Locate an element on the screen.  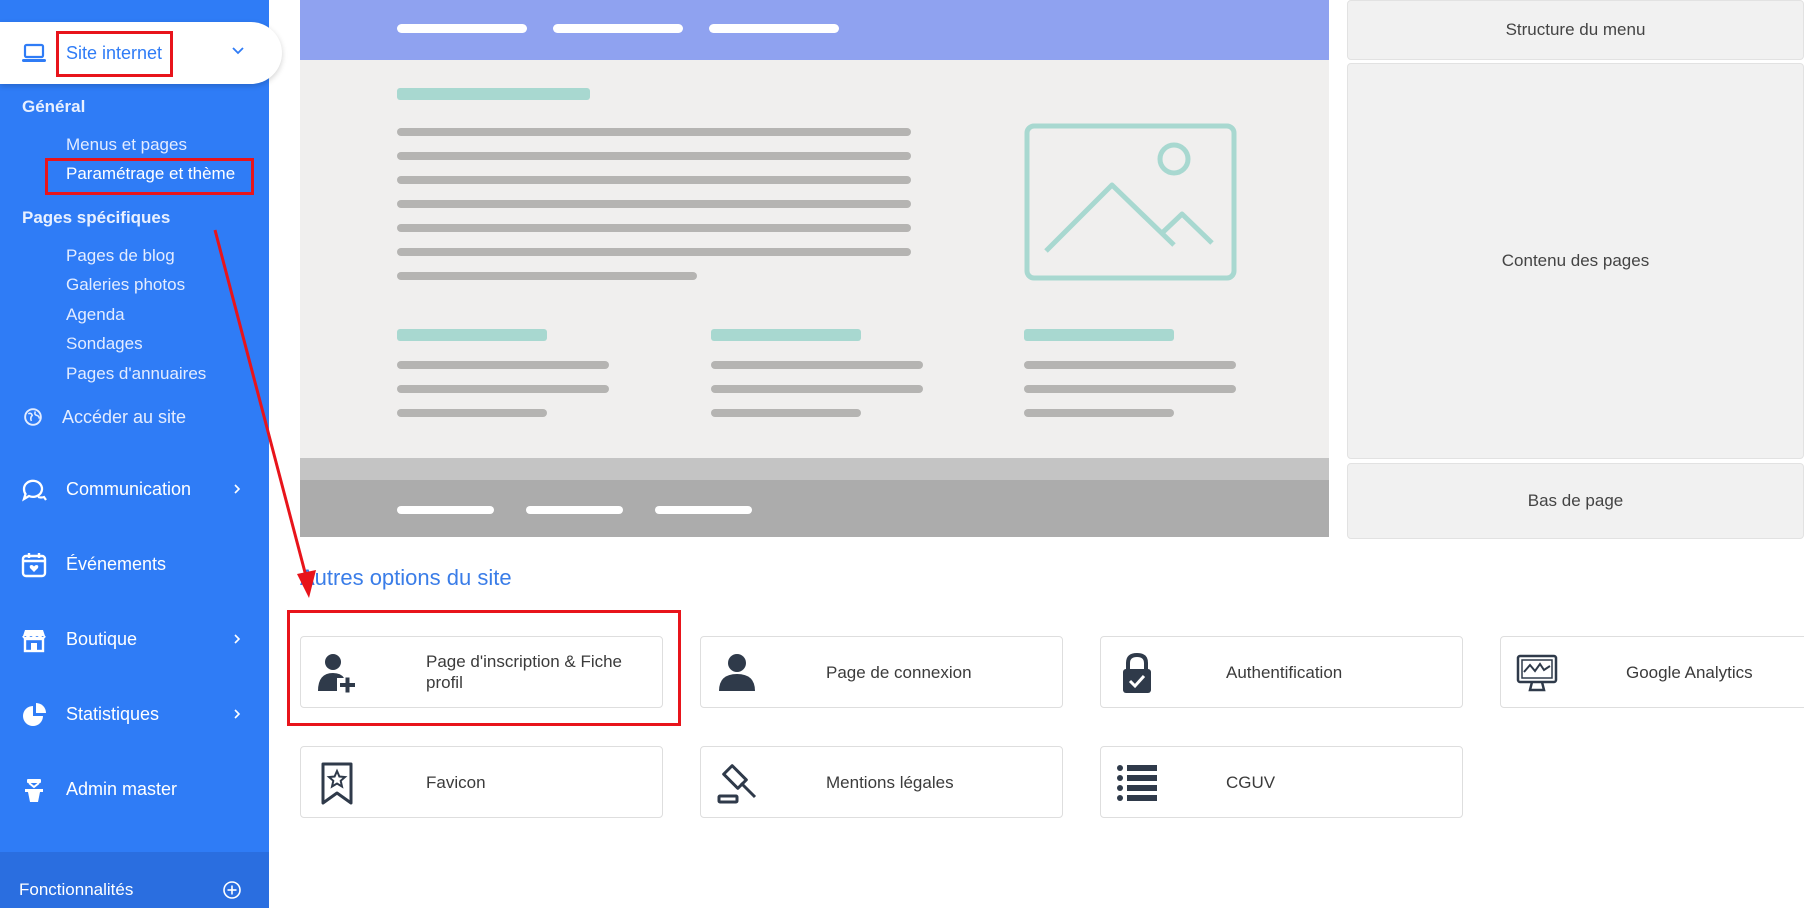
sidebar-item-label: Événements is located at coordinates (116, 564).